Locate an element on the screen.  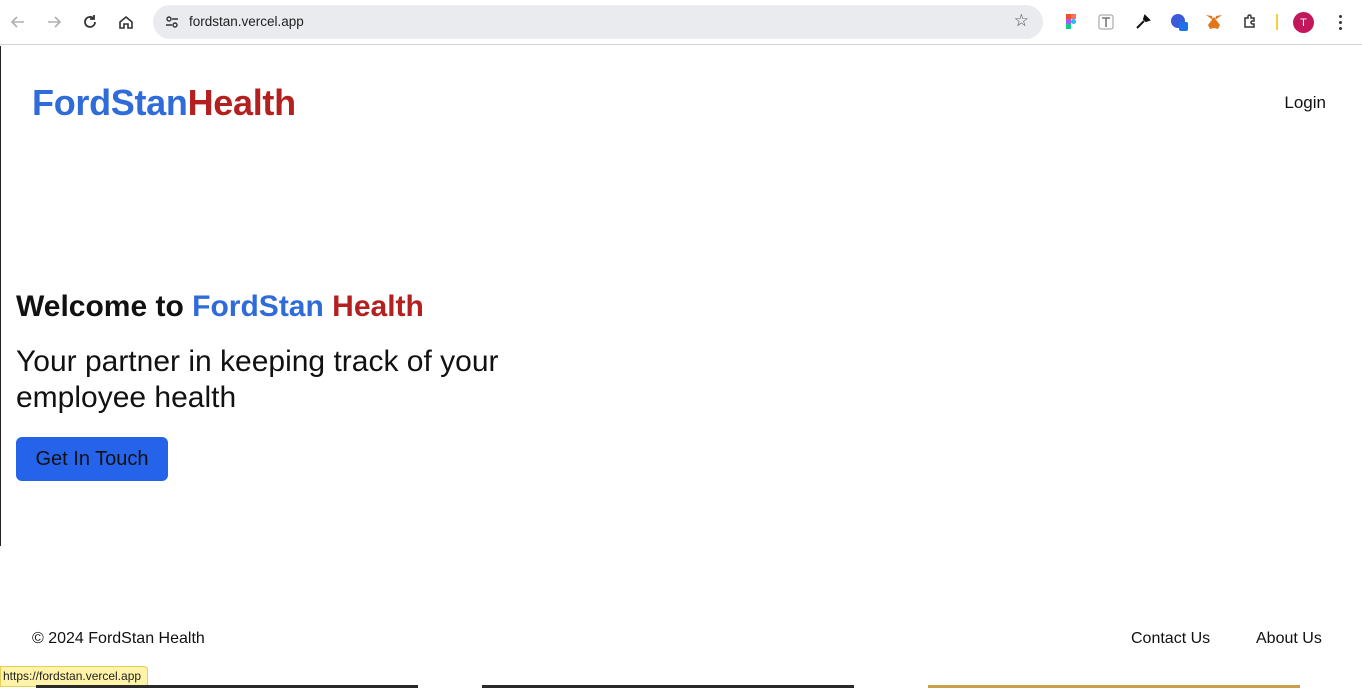
extension-icon is located at coordinates (1250, 22).